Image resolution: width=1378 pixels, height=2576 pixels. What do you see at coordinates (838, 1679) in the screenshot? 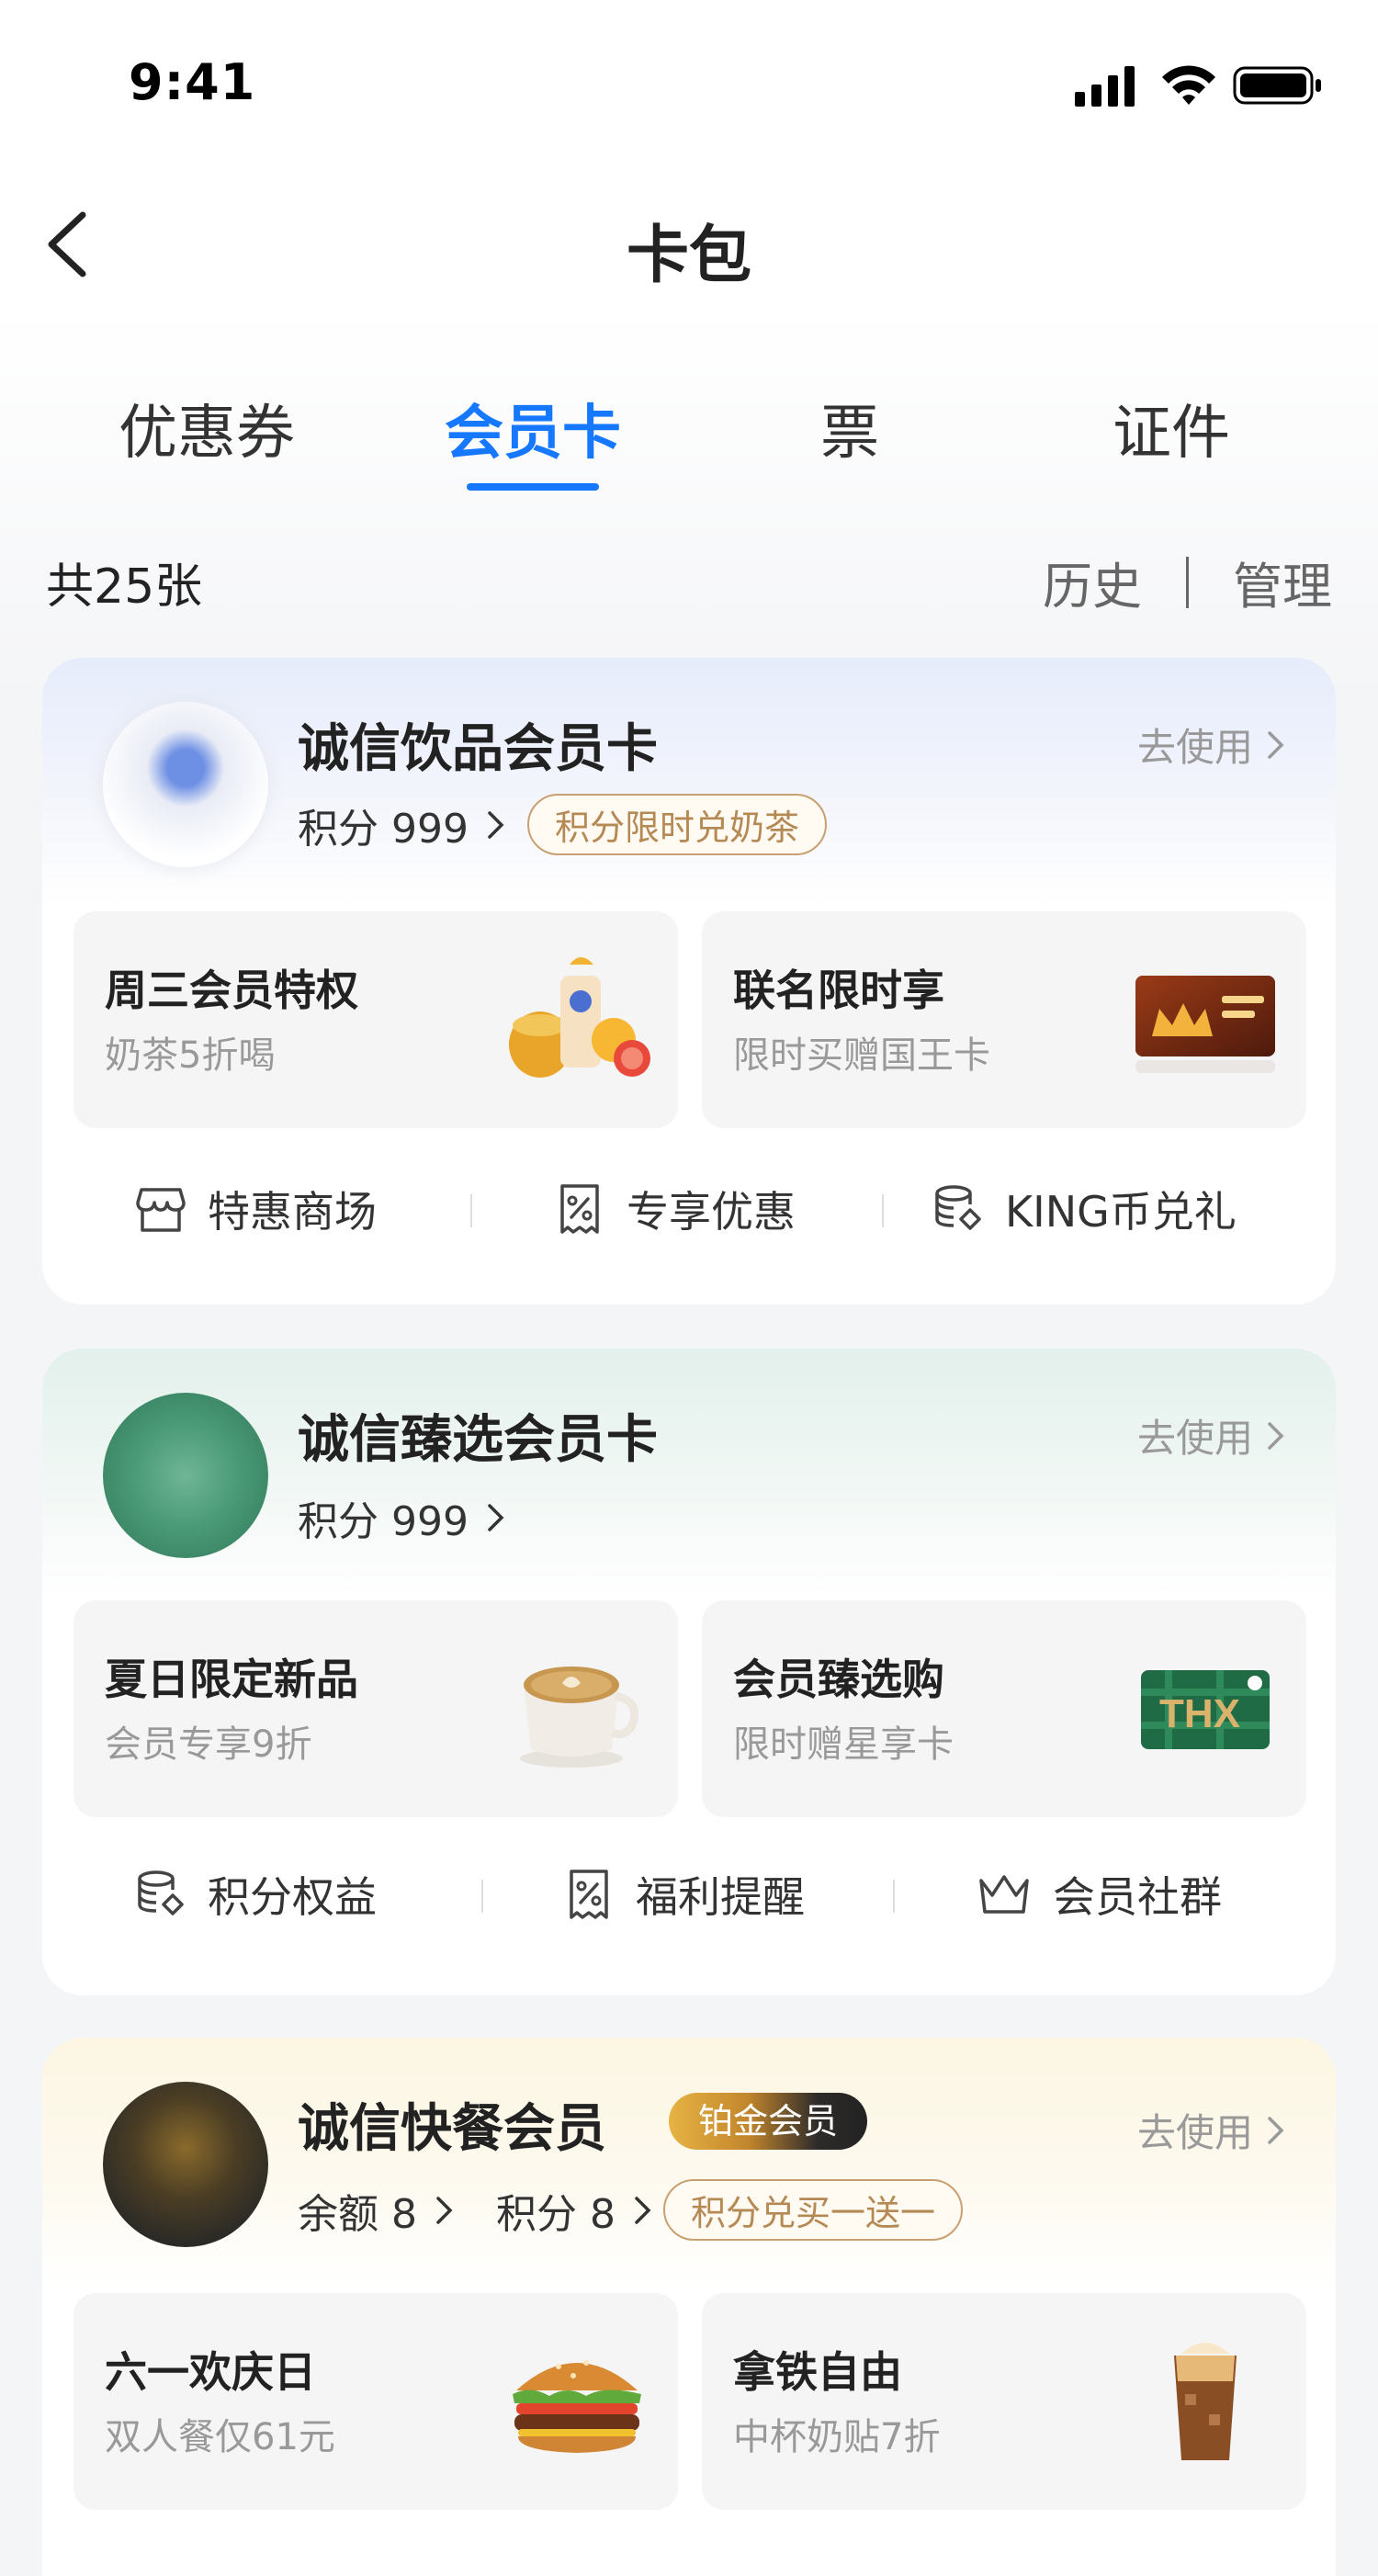
I see `promo-title: 会员臻选购` at bounding box center [838, 1679].